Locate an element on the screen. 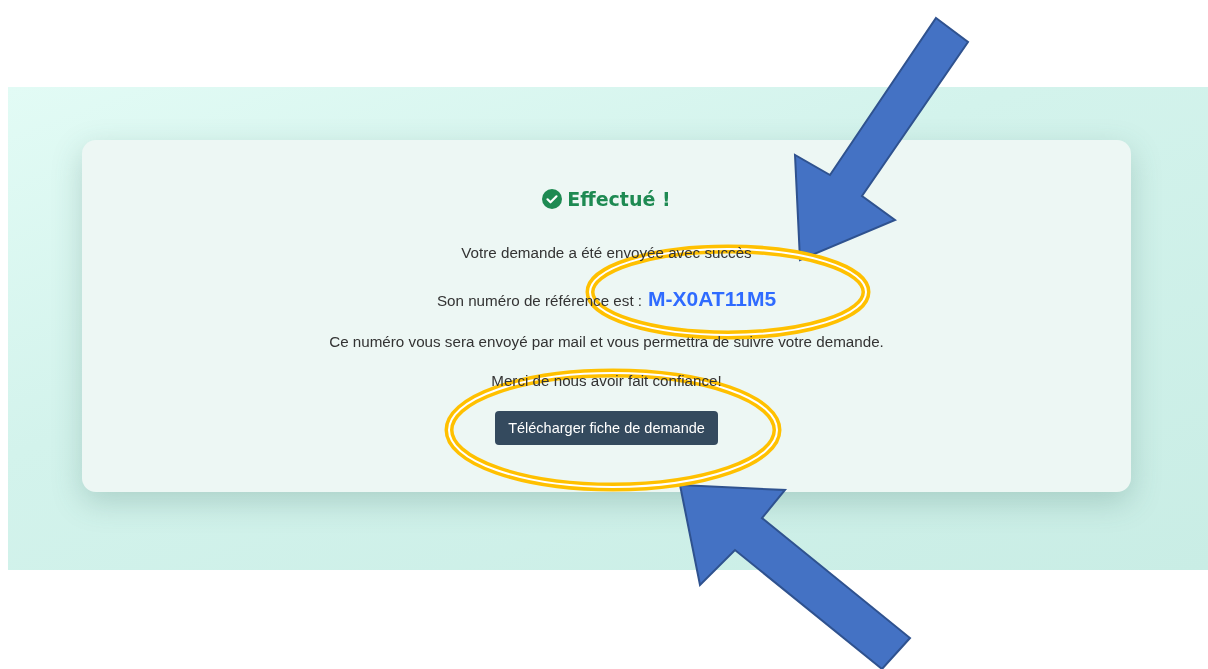  success-title: Effectué ! is located at coordinates (619, 199).